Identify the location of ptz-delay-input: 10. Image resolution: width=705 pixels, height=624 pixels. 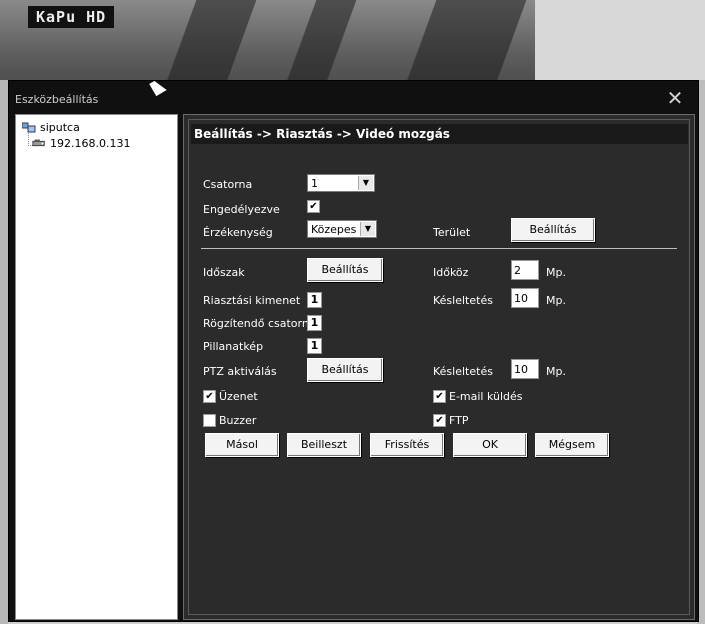
(525, 369).